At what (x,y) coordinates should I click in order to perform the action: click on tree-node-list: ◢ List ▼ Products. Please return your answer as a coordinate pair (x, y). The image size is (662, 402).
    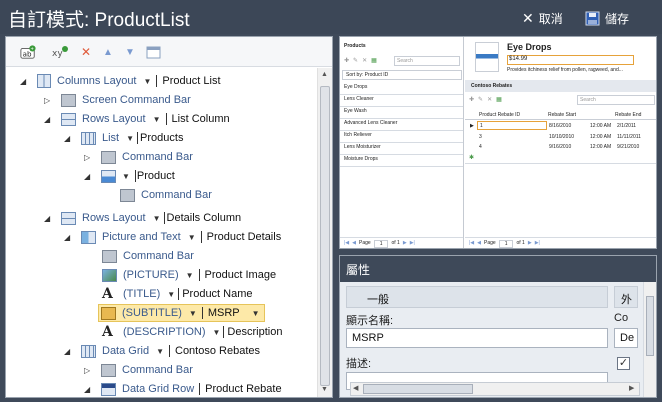
    Looking at the image, I should click on (123, 138).